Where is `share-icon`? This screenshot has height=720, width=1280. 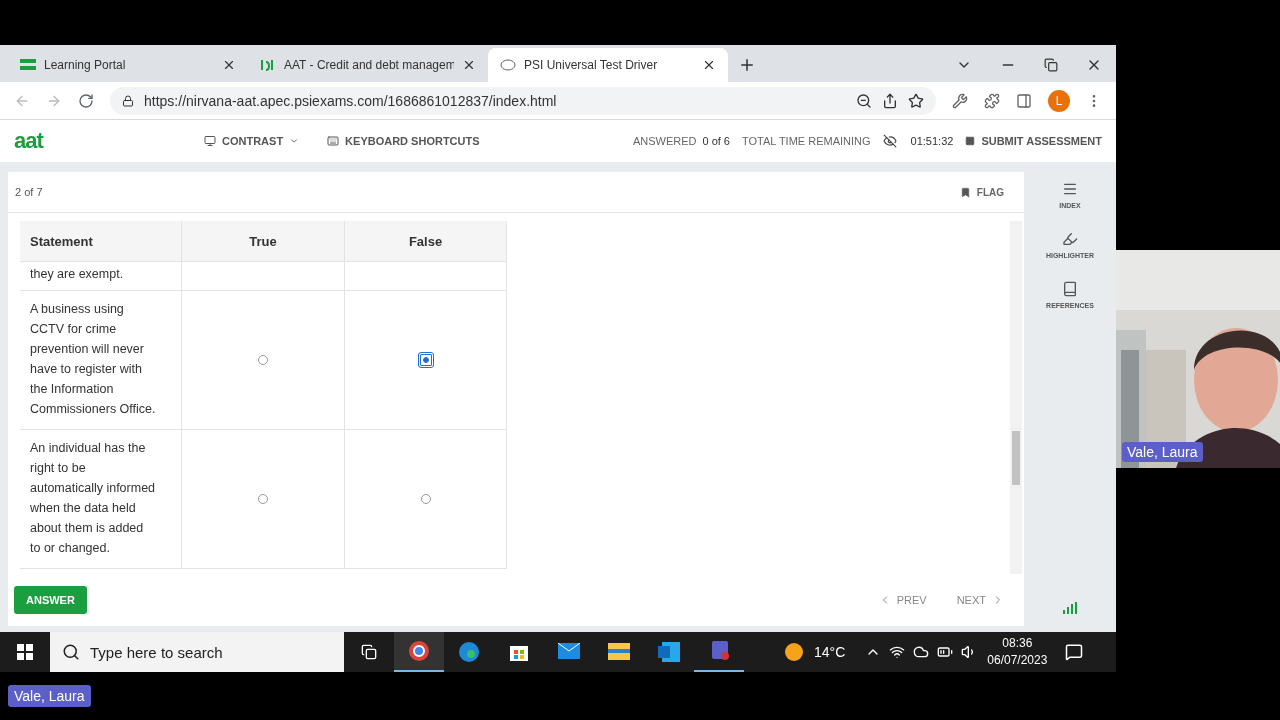 share-icon is located at coordinates (890, 100).